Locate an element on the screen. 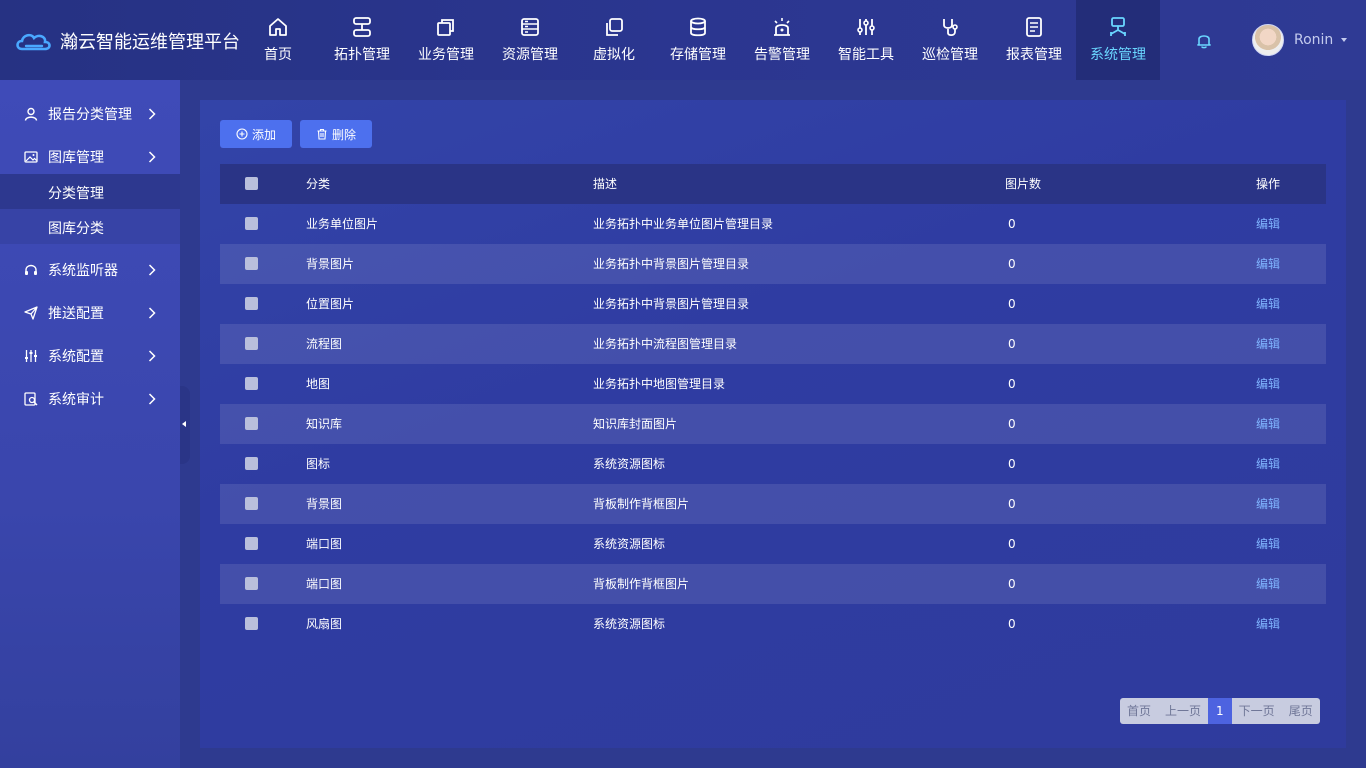 This screenshot has height=768, width=1366. nav-tools: 智能工具 is located at coordinates (866, 40).